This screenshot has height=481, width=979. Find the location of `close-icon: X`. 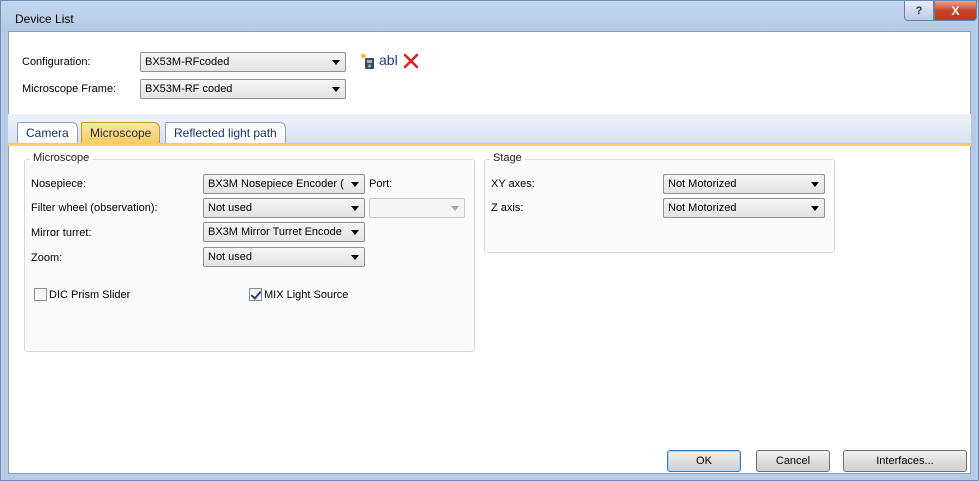

close-icon: X is located at coordinates (955, 10).